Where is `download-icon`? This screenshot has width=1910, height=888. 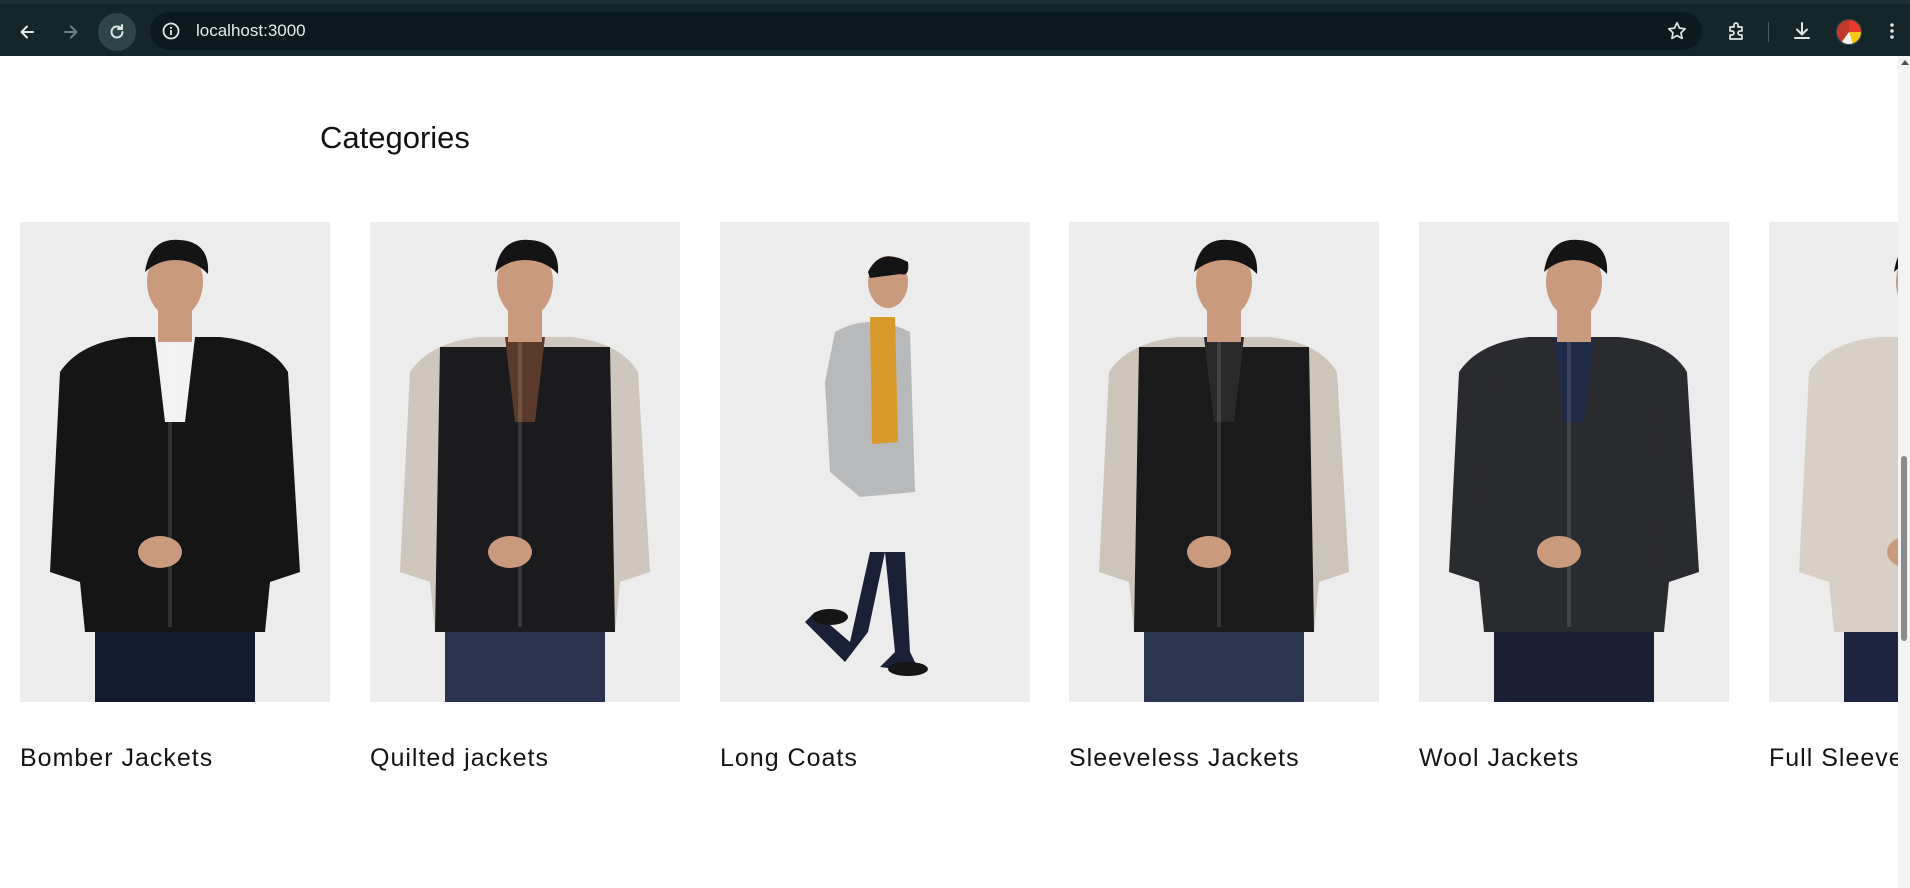
download-icon is located at coordinates (1802, 30).